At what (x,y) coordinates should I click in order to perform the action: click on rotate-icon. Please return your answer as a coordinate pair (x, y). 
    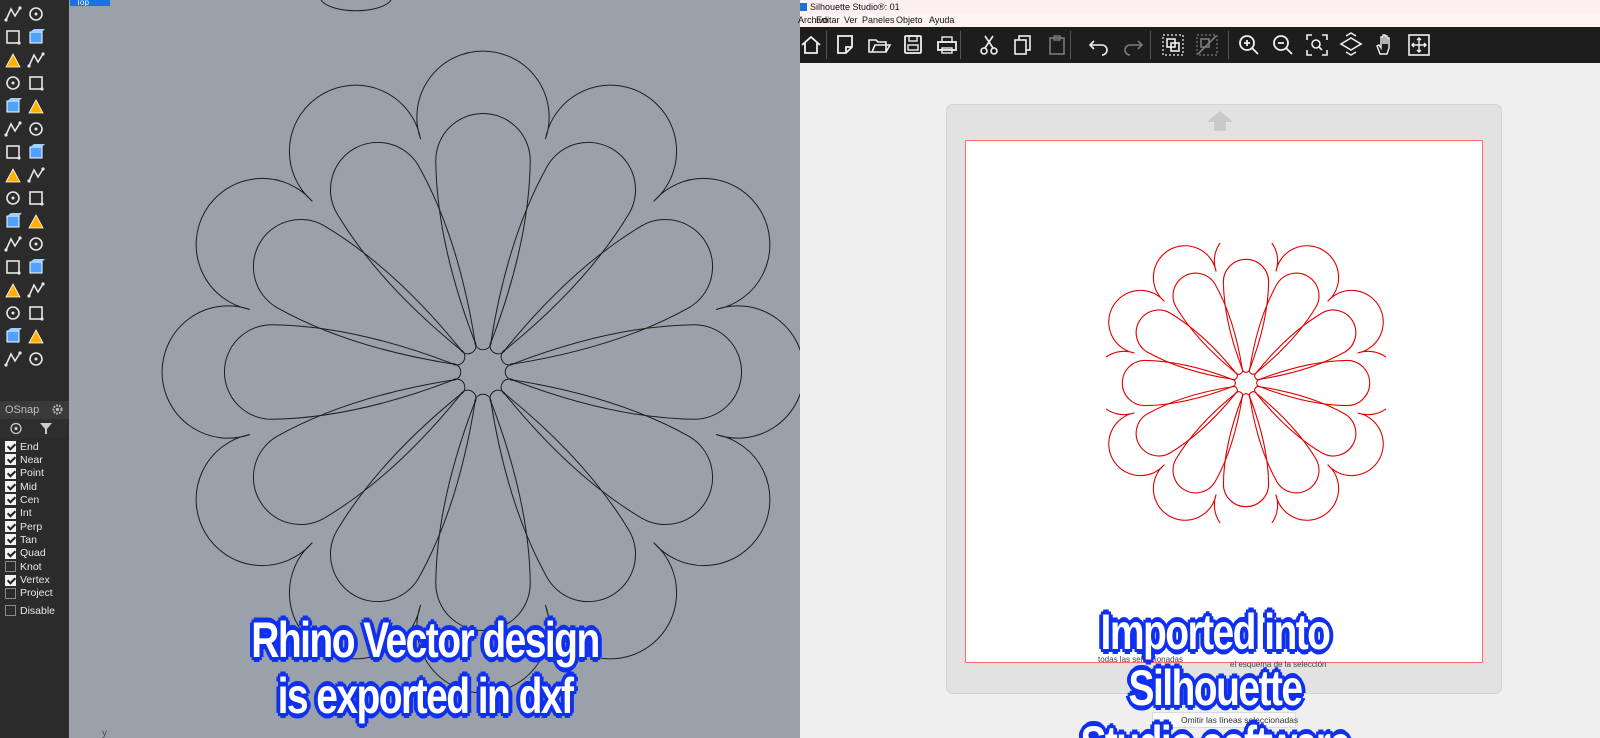
    Looking at the image, I should click on (36, 129).